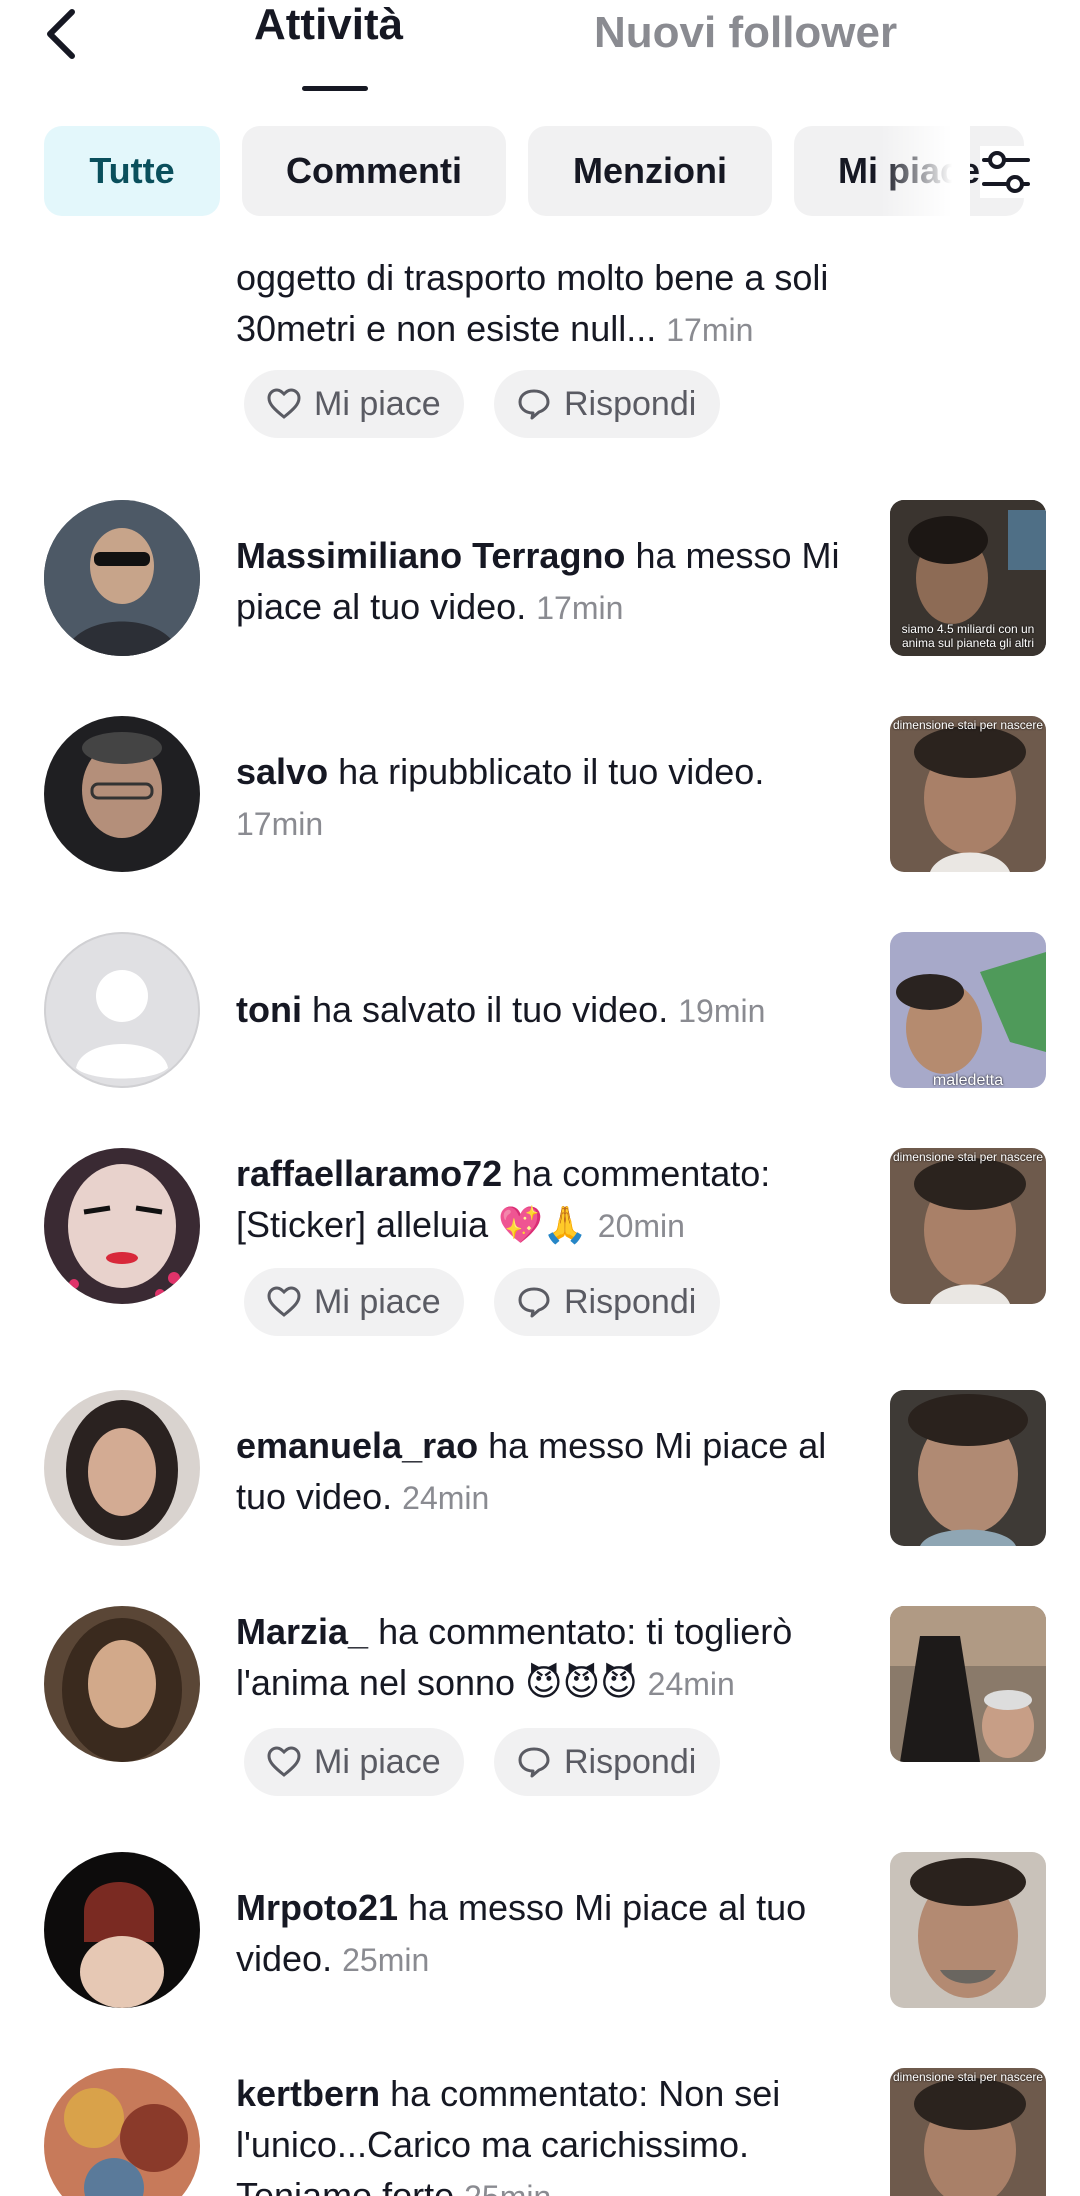 Image resolution: width=1080 pixels, height=2196 pixels. What do you see at coordinates (308, 2093) in the screenshot?
I see `username: kertbern` at bounding box center [308, 2093].